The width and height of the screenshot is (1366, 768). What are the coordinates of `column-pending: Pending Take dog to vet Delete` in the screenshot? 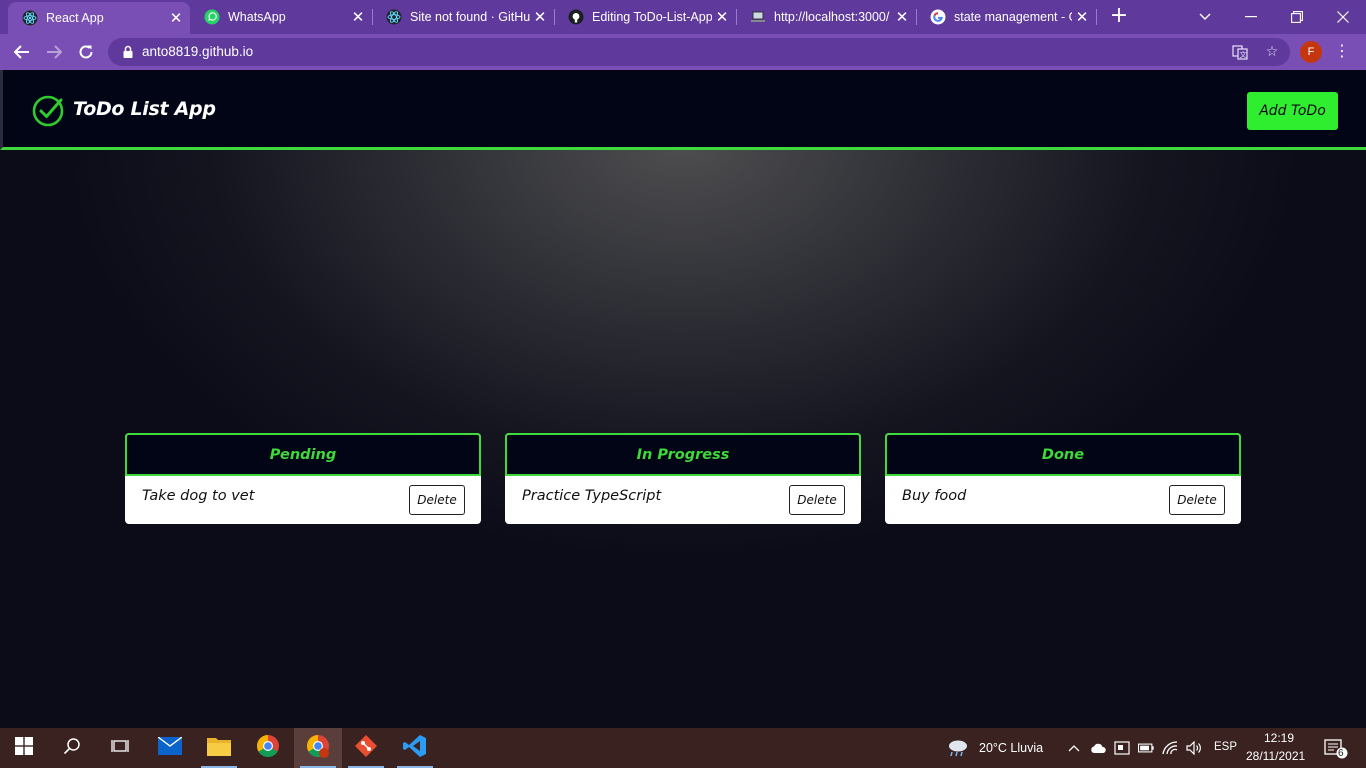 It's located at (303, 478).